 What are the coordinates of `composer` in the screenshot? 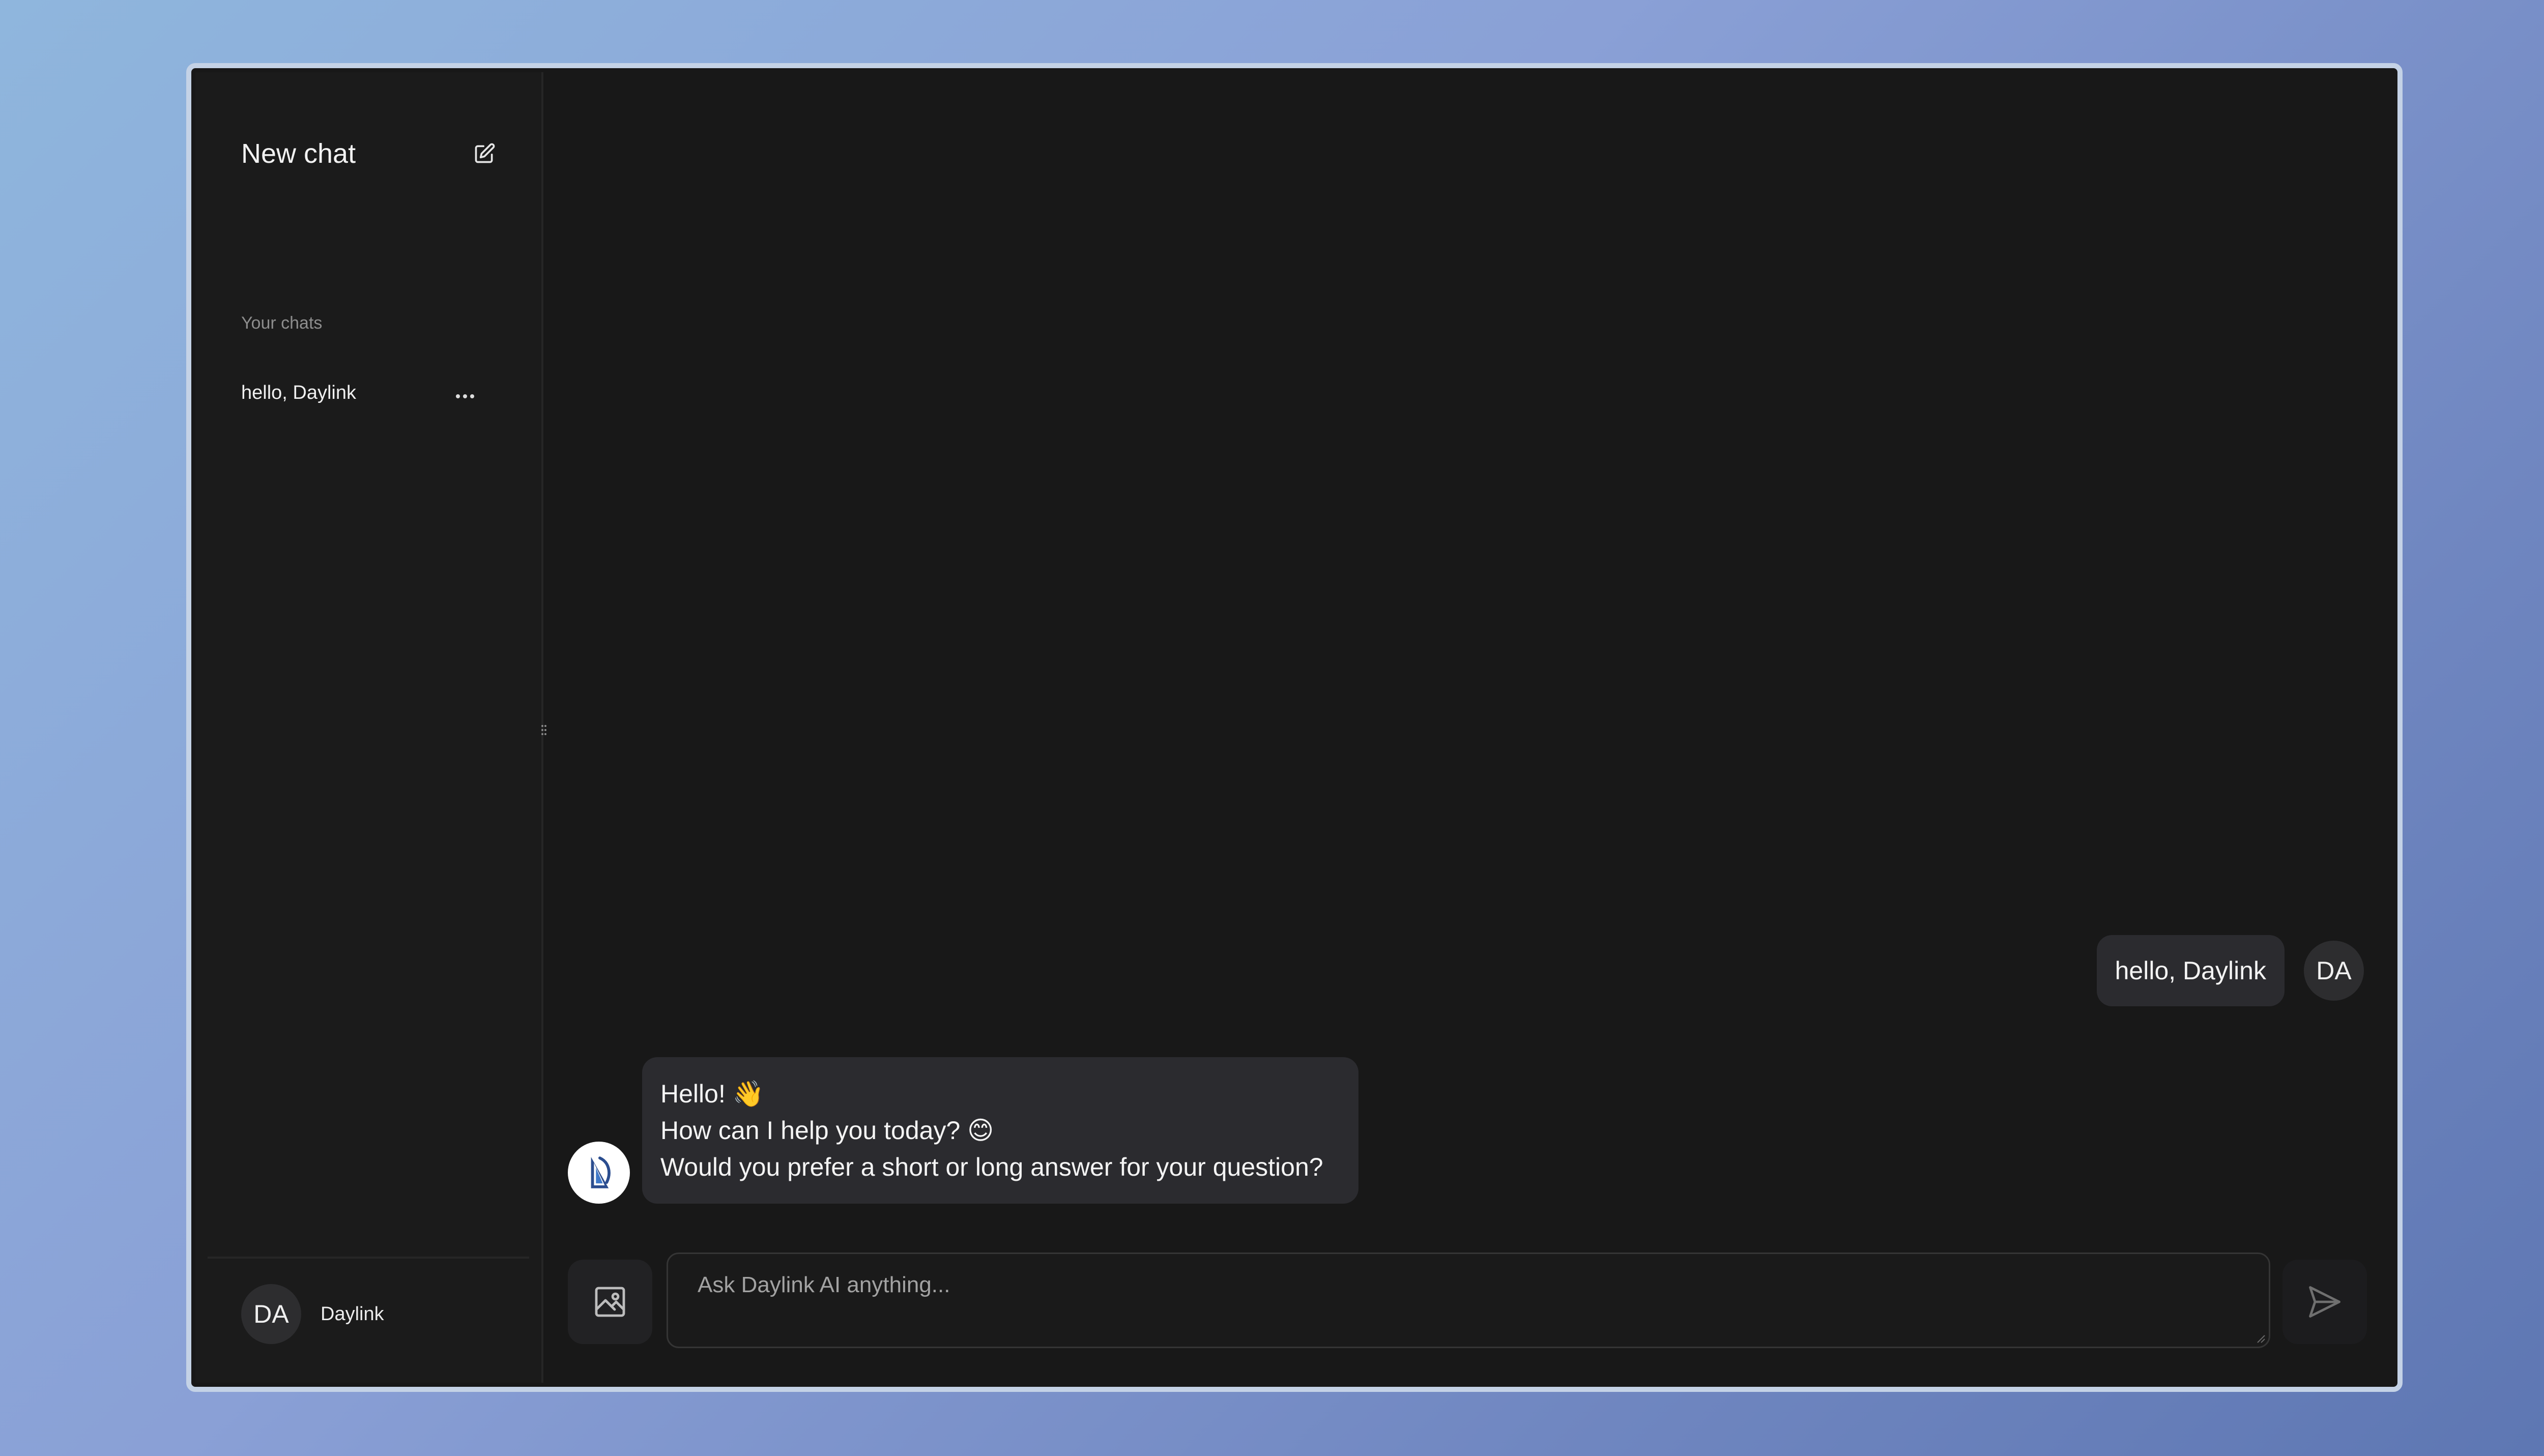 It's located at (1468, 1302).